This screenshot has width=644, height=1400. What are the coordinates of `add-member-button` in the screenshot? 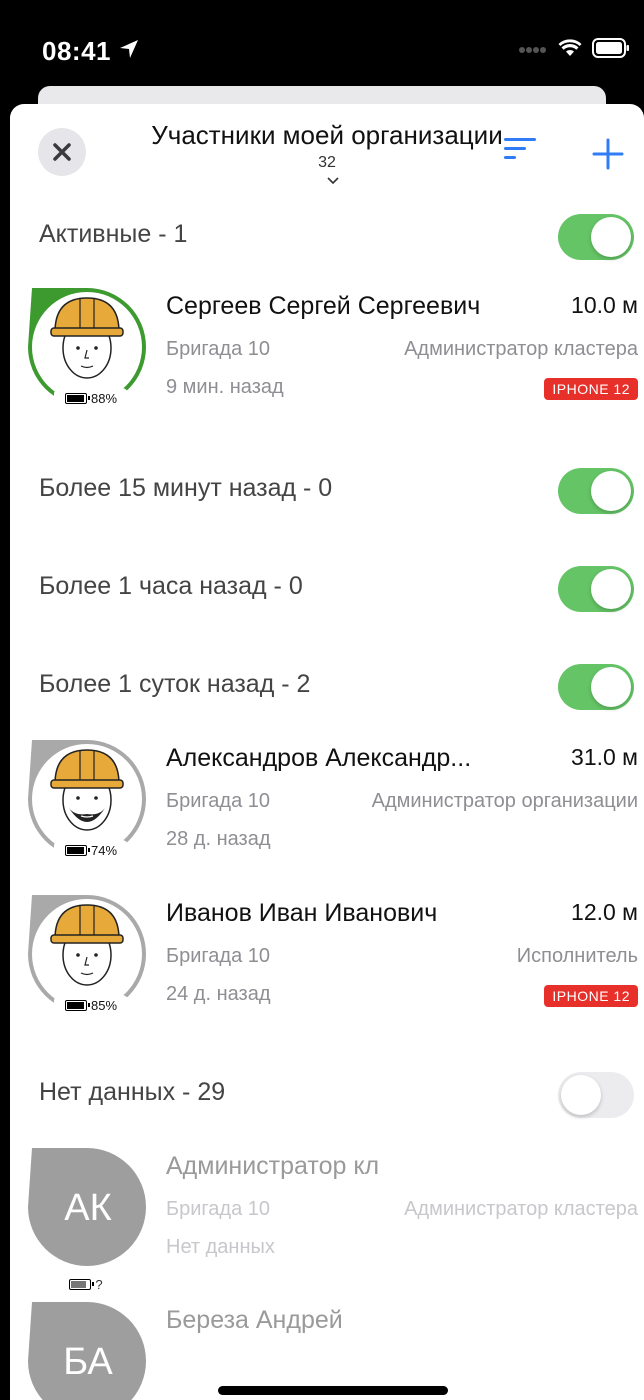 It's located at (608, 156).